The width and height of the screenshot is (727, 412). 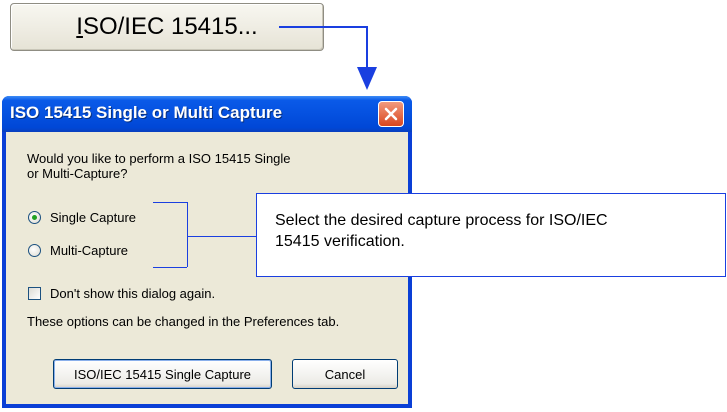 I want to click on dont-show-checkbox, so click(x=34, y=293).